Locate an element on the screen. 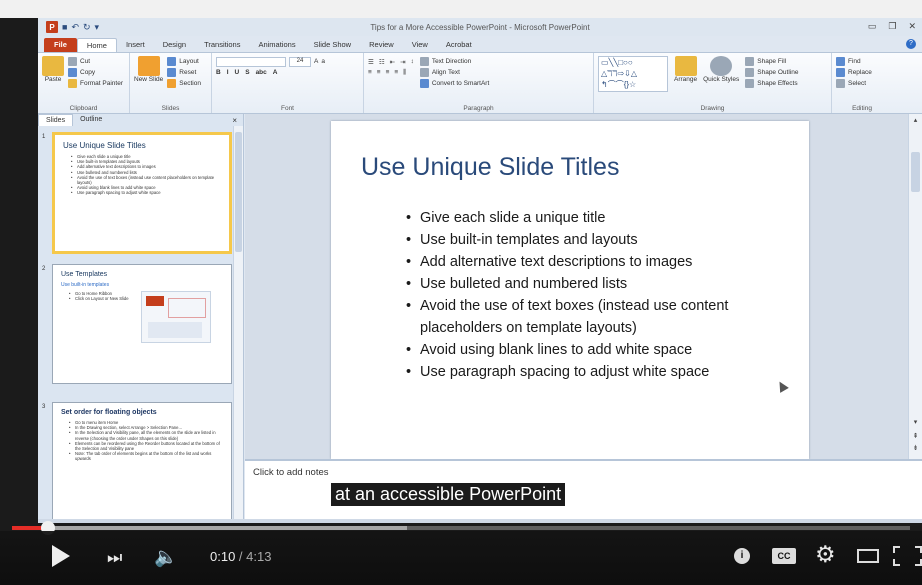  tab-transitions: Transitions is located at coordinates (222, 45).